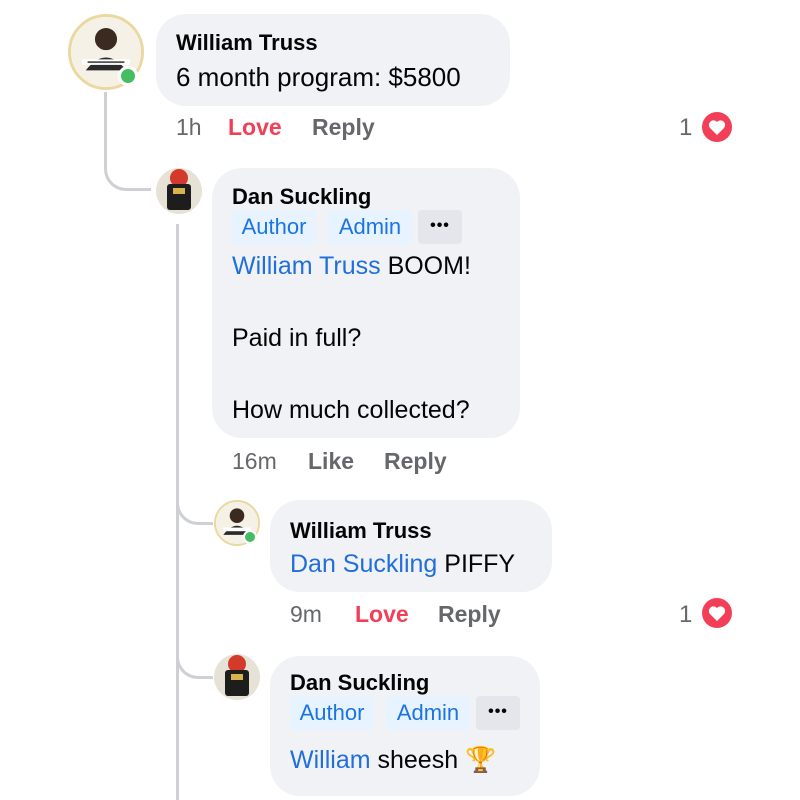  What do you see at coordinates (297, 338) in the screenshot?
I see `comment-text: Paid in full?` at bounding box center [297, 338].